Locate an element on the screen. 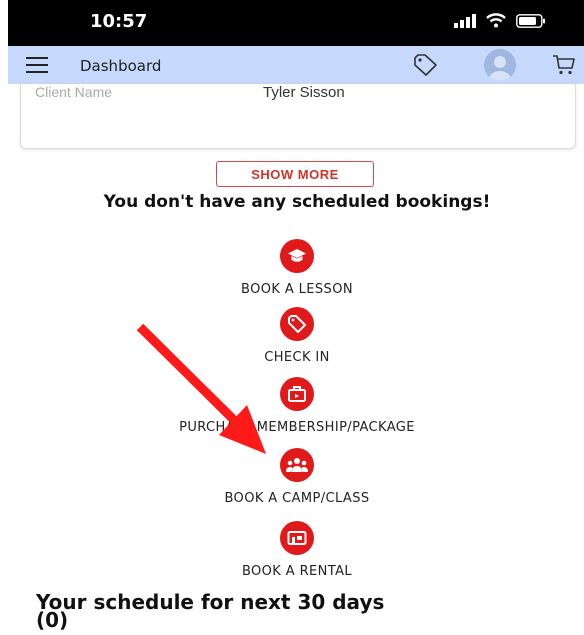 The width and height of the screenshot is (584, 635). action-label: BOOK A CAMP/CLASS is located at coordinates (297, 498).